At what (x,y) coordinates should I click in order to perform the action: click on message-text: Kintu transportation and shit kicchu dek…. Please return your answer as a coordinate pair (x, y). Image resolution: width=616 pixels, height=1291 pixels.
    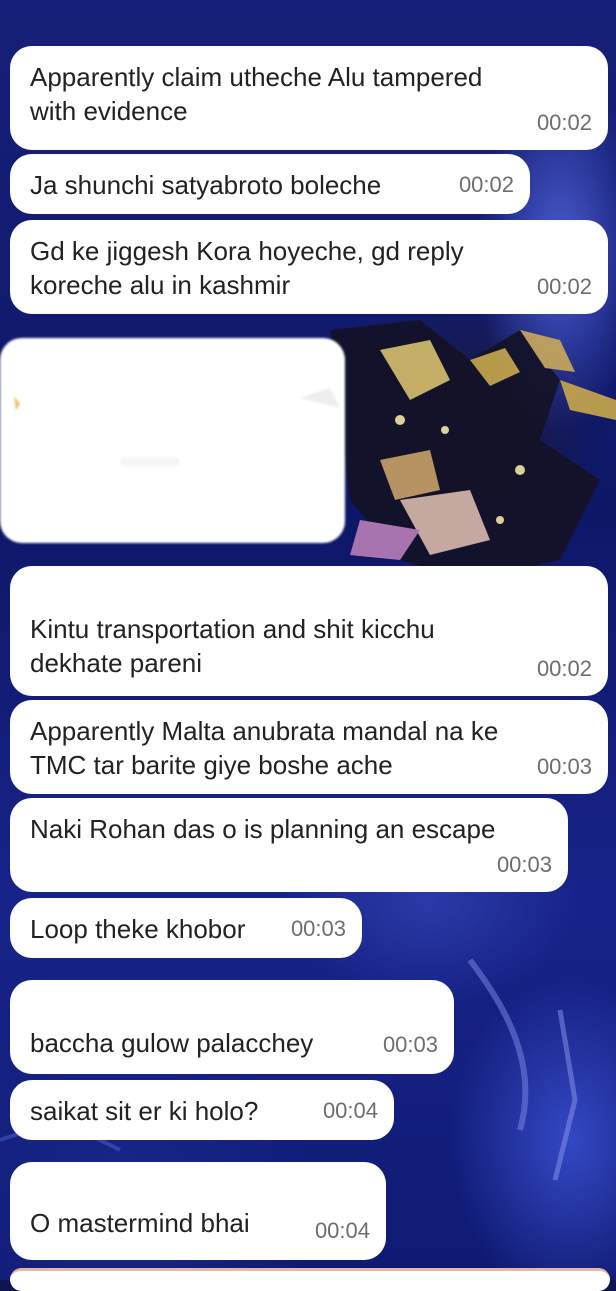
    Looking at the image, I should click on (232, 646).